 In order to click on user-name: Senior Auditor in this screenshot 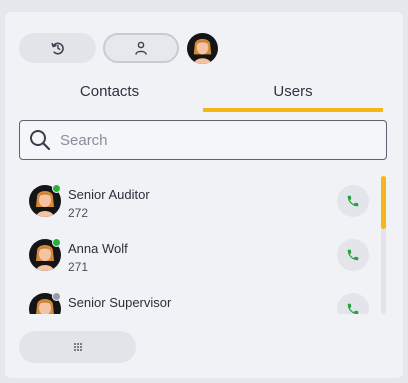, I will do `click(109, 194)`.